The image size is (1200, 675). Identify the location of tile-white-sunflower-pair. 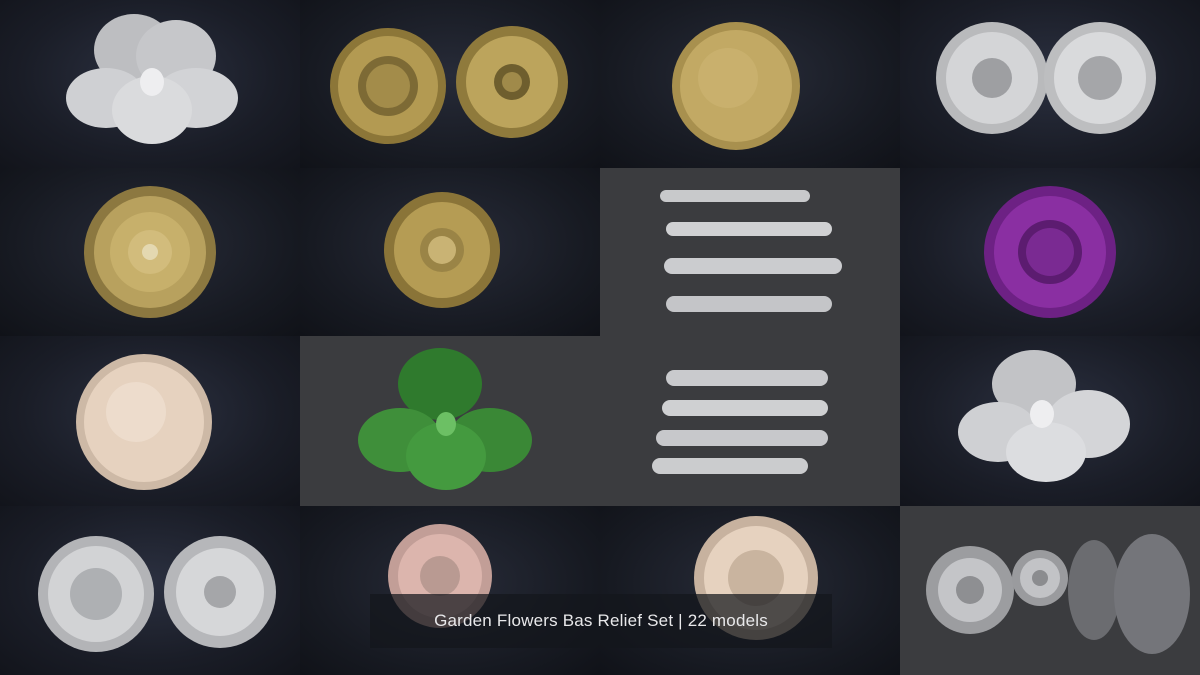
(150, 590).